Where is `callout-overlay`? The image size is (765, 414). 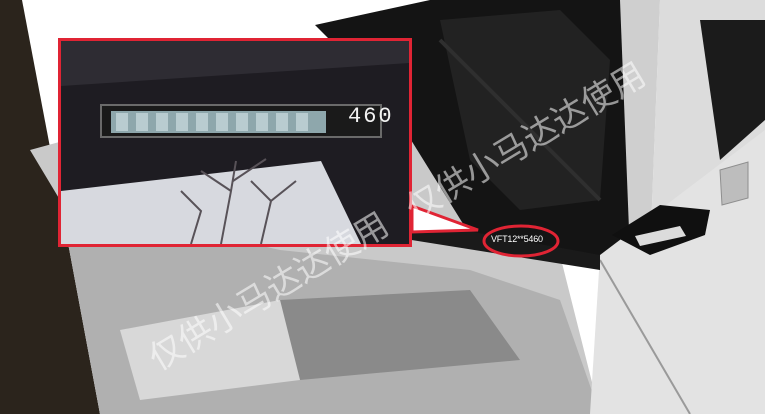 callout-overlay is located at coordinates (485, 230).